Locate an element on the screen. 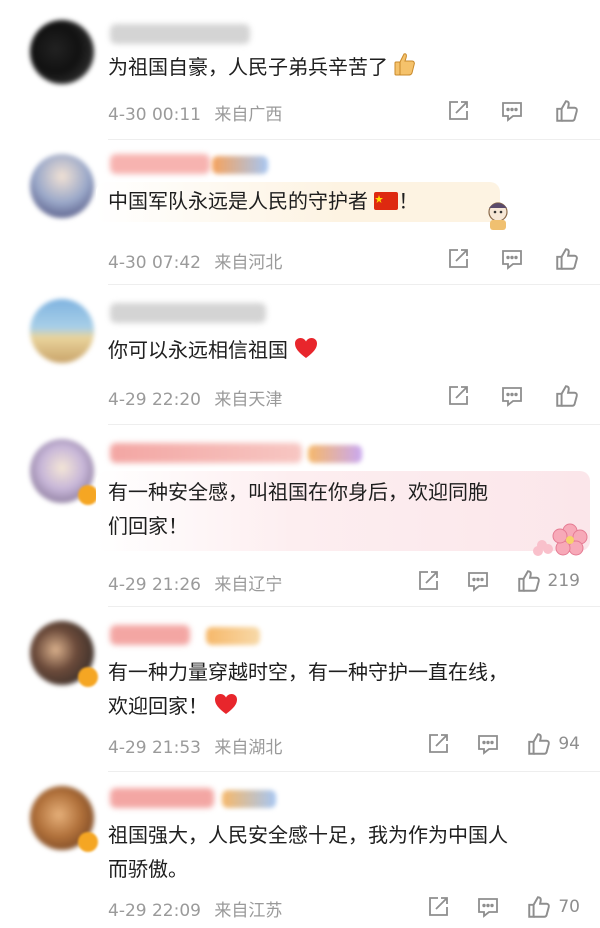  comment-meta: 4-29 21:53 来自湖北 is located at coordinates (199, 745).